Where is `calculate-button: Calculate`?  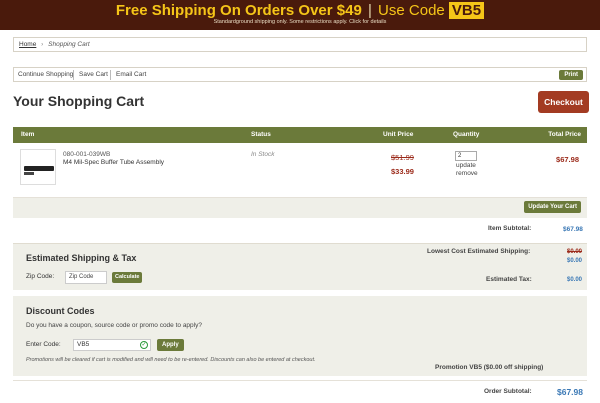
calculate-button: Calculate is located at coordinates (127, 277).